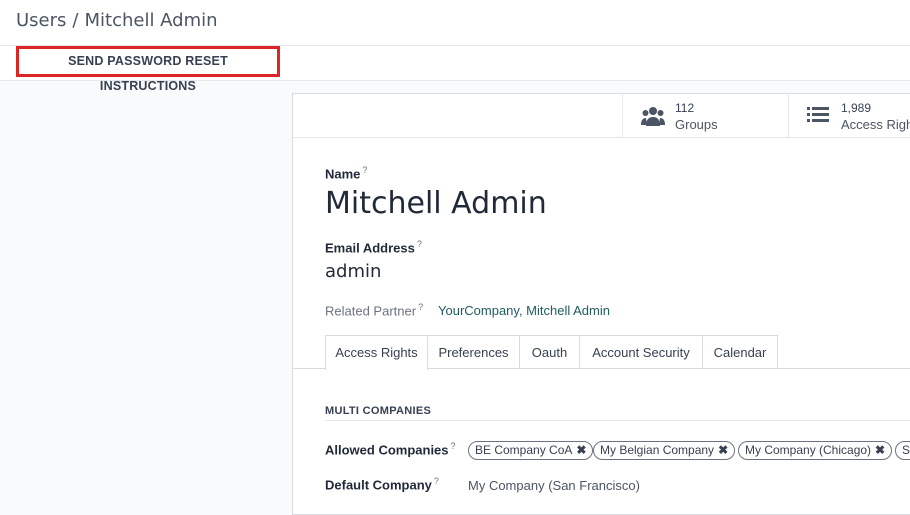 This screenshot has width=910, height=515. Describe the element at coordinates (376, 352) in the screenshot. I see `tab-access-rights: Access Rights` at that location.